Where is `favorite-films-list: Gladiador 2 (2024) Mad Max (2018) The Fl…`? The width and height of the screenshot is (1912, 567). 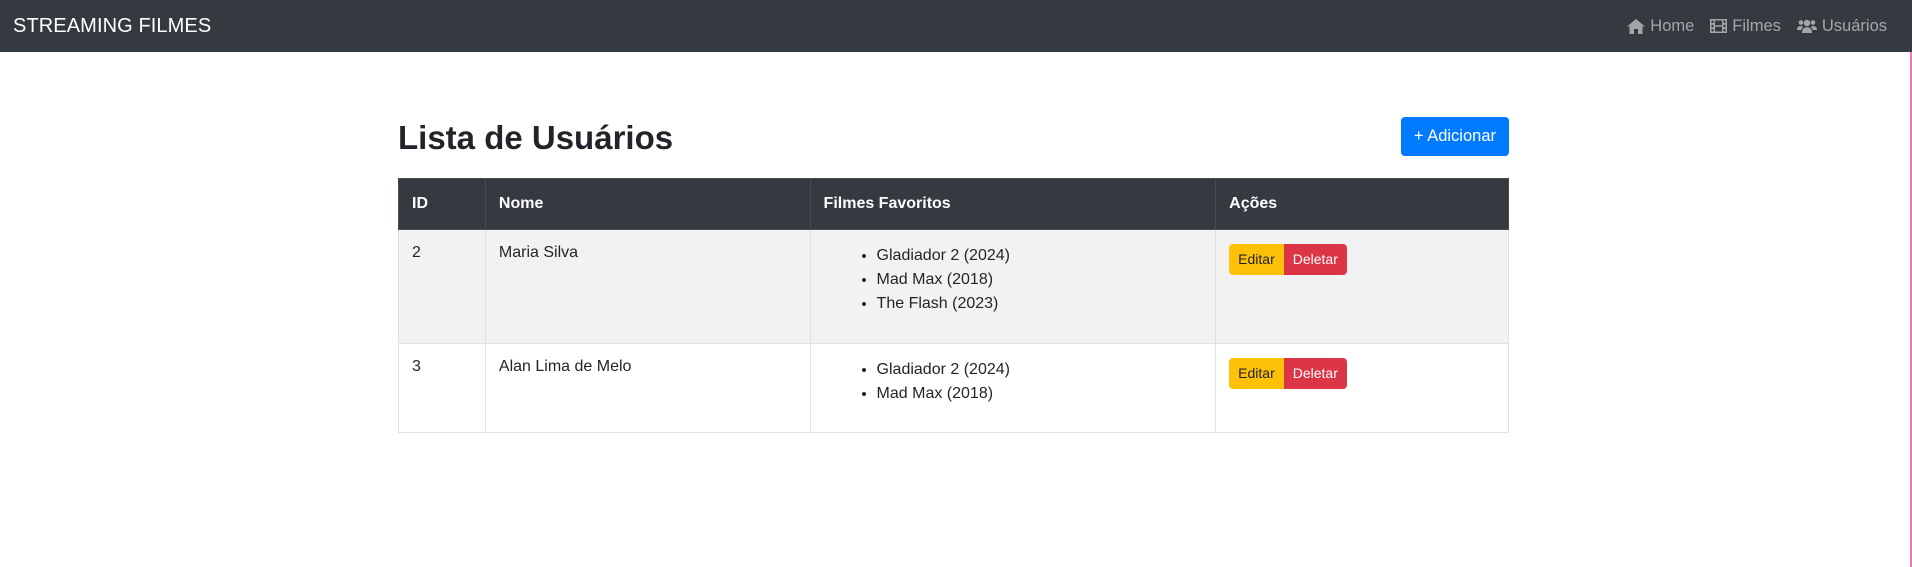 favorite-films-list: Gladiador 2 (2024) Mad Max (2018) The Fl… is located at coordinates (1013, 280).